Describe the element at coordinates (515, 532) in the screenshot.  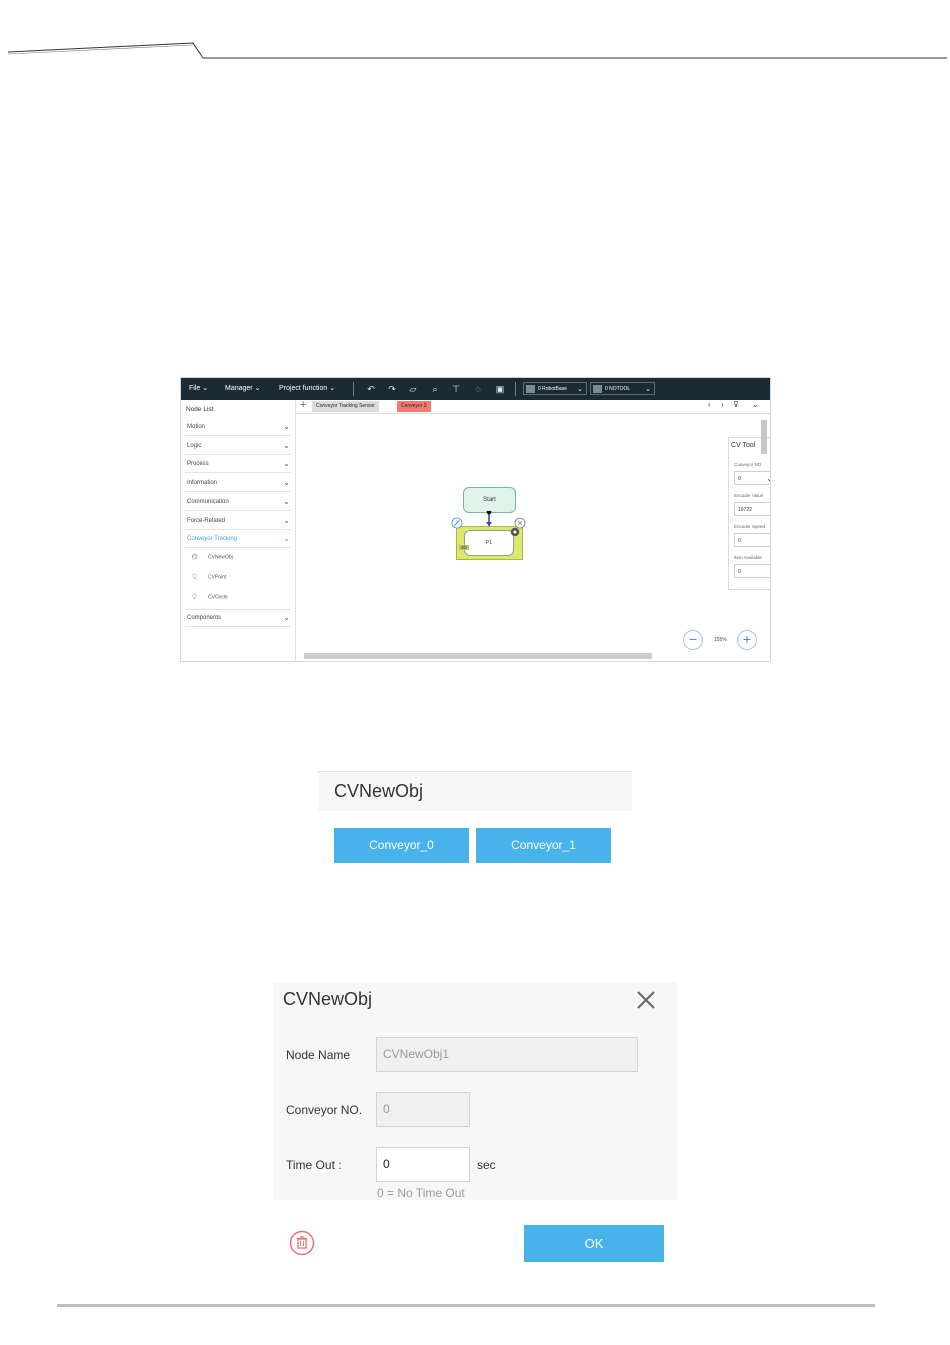
I see `settings-icon` at that location.